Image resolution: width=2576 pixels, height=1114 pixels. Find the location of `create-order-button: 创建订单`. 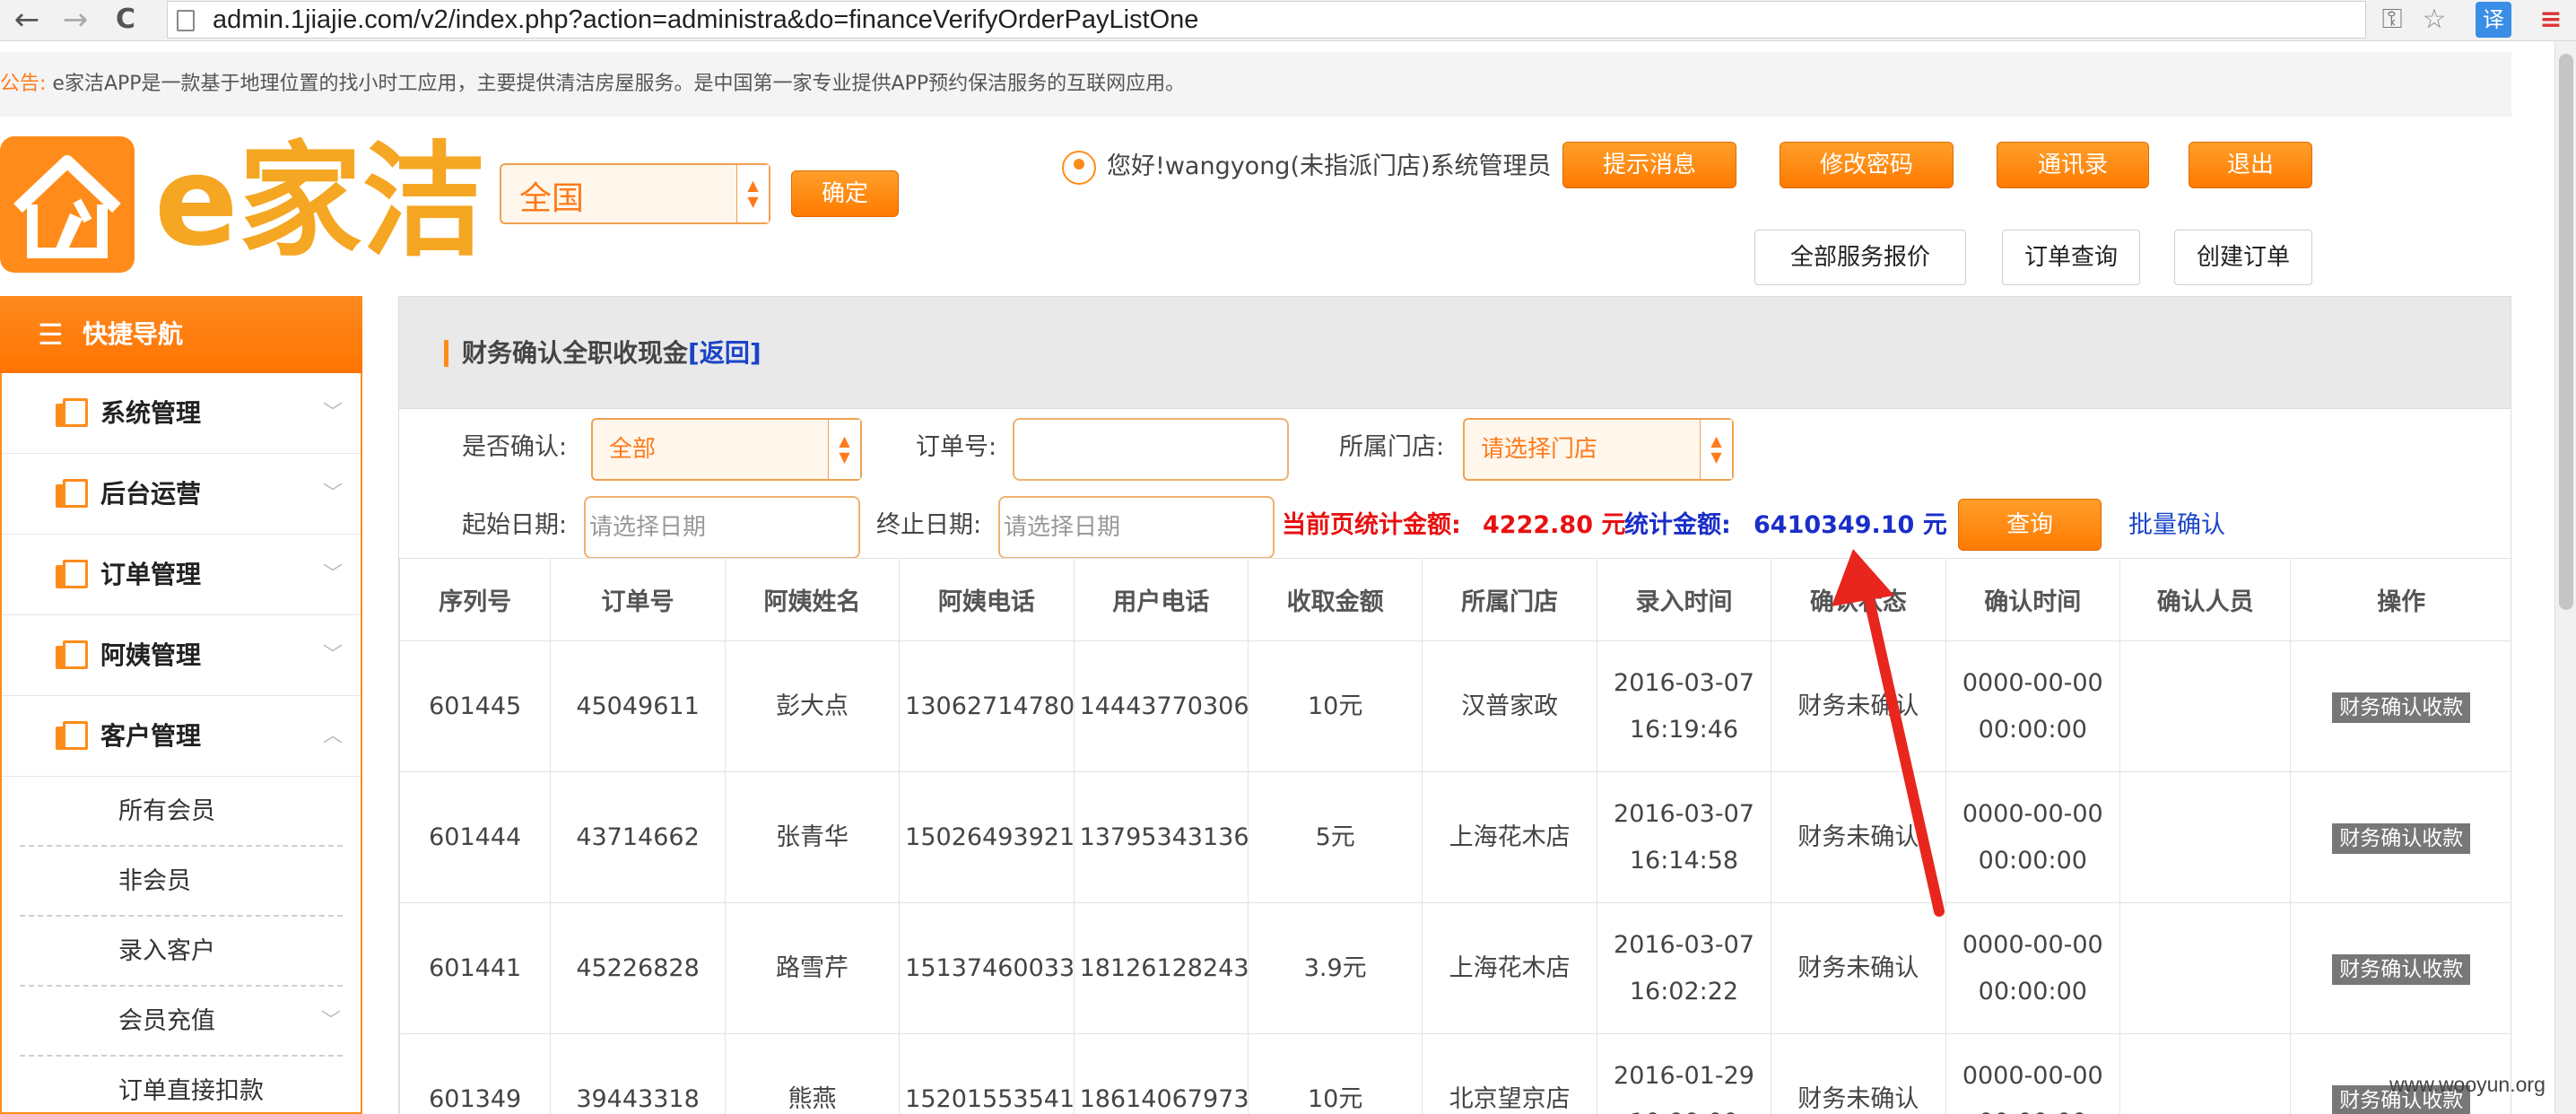

create-order-button: 创建订单 is located at coordinates (2243, 257).